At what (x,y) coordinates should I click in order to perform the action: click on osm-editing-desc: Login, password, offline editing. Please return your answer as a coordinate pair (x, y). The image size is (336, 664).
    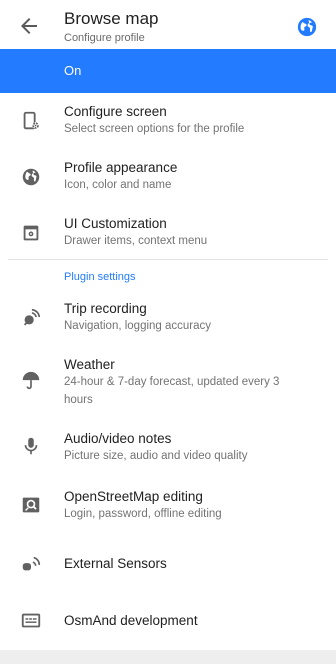
    Looking at the image, I should click on (143, 514).